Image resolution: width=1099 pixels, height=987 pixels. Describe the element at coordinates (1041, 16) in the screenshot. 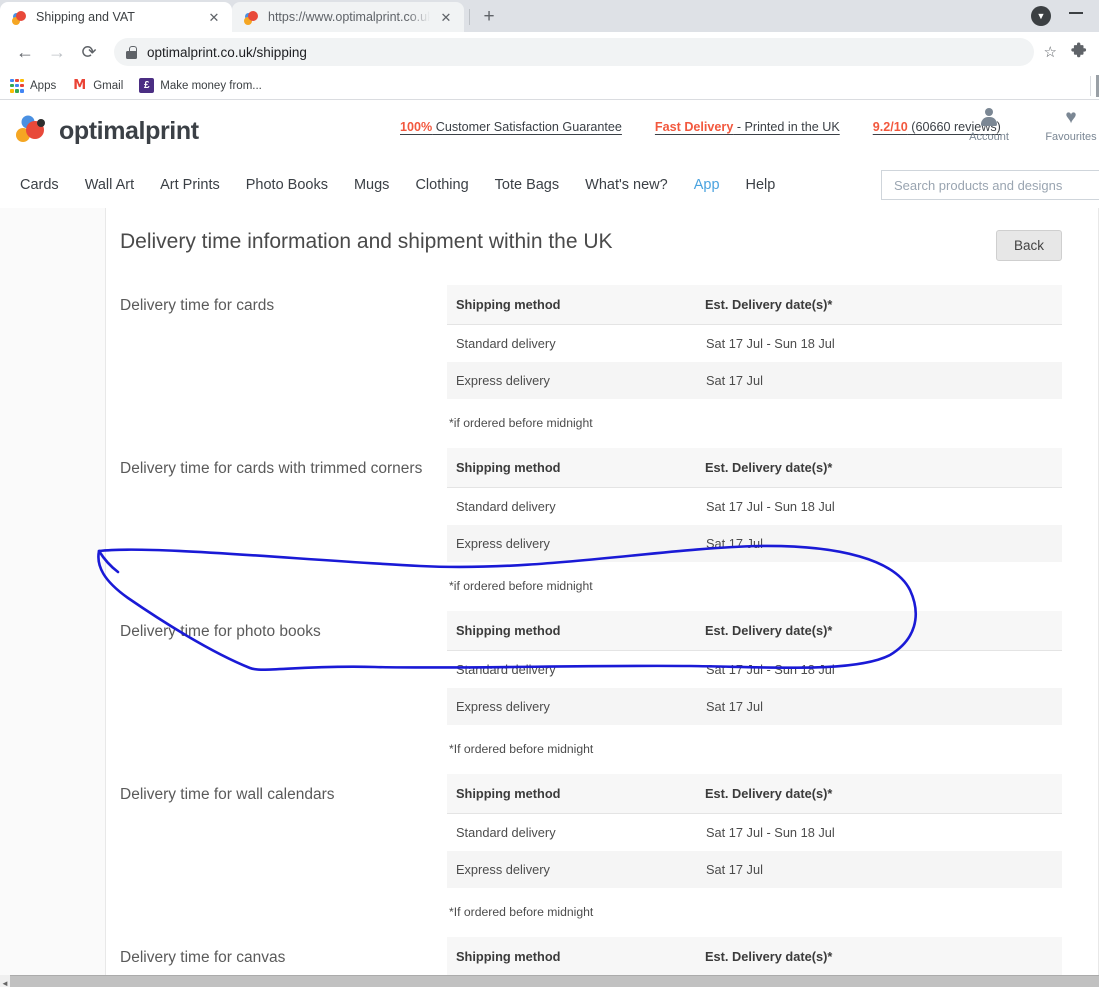

I see `download-arrow-icon: ▼` at that location.